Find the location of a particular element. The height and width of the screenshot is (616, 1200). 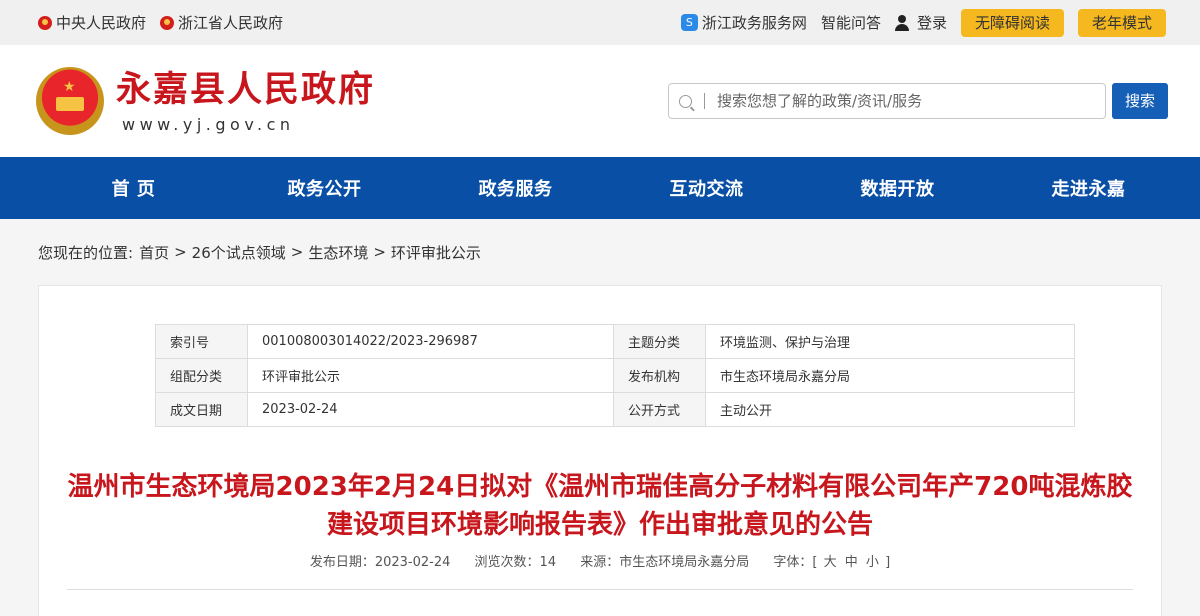

zwfw-link: S 浙江政务服务网 is located at coordinates (743, 22).